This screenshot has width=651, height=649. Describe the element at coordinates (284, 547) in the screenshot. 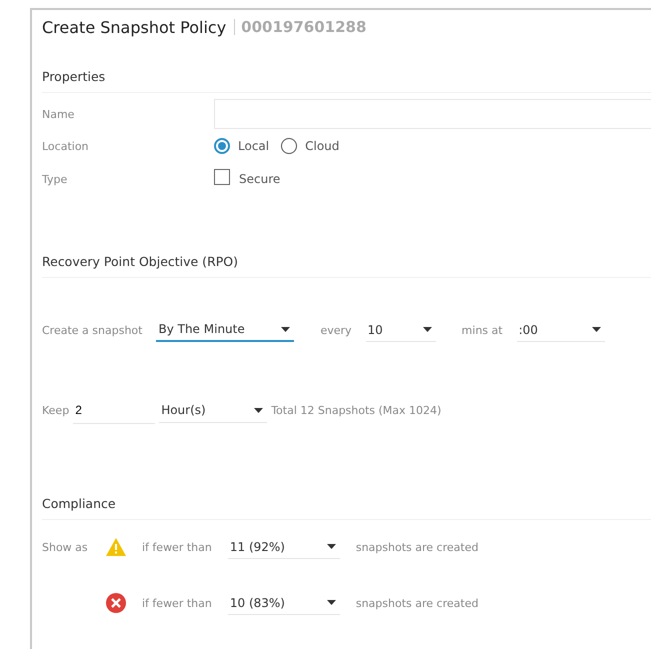

I see `dropdown: 11 (92%)` at that location.